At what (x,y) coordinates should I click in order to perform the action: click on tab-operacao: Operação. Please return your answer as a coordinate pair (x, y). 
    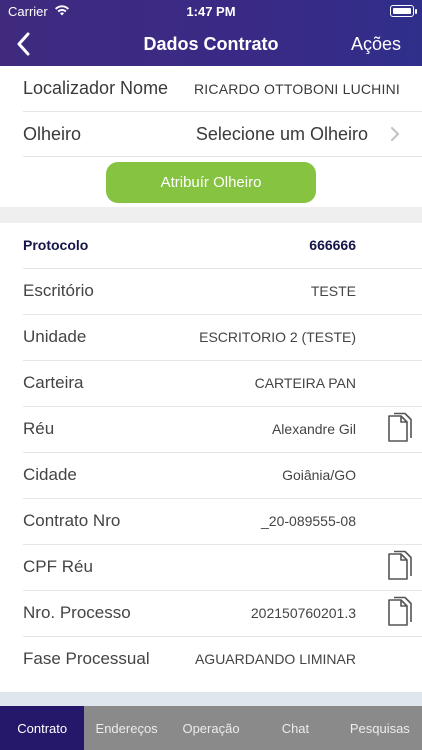
    Looking at the image, I should click on (211, 728).